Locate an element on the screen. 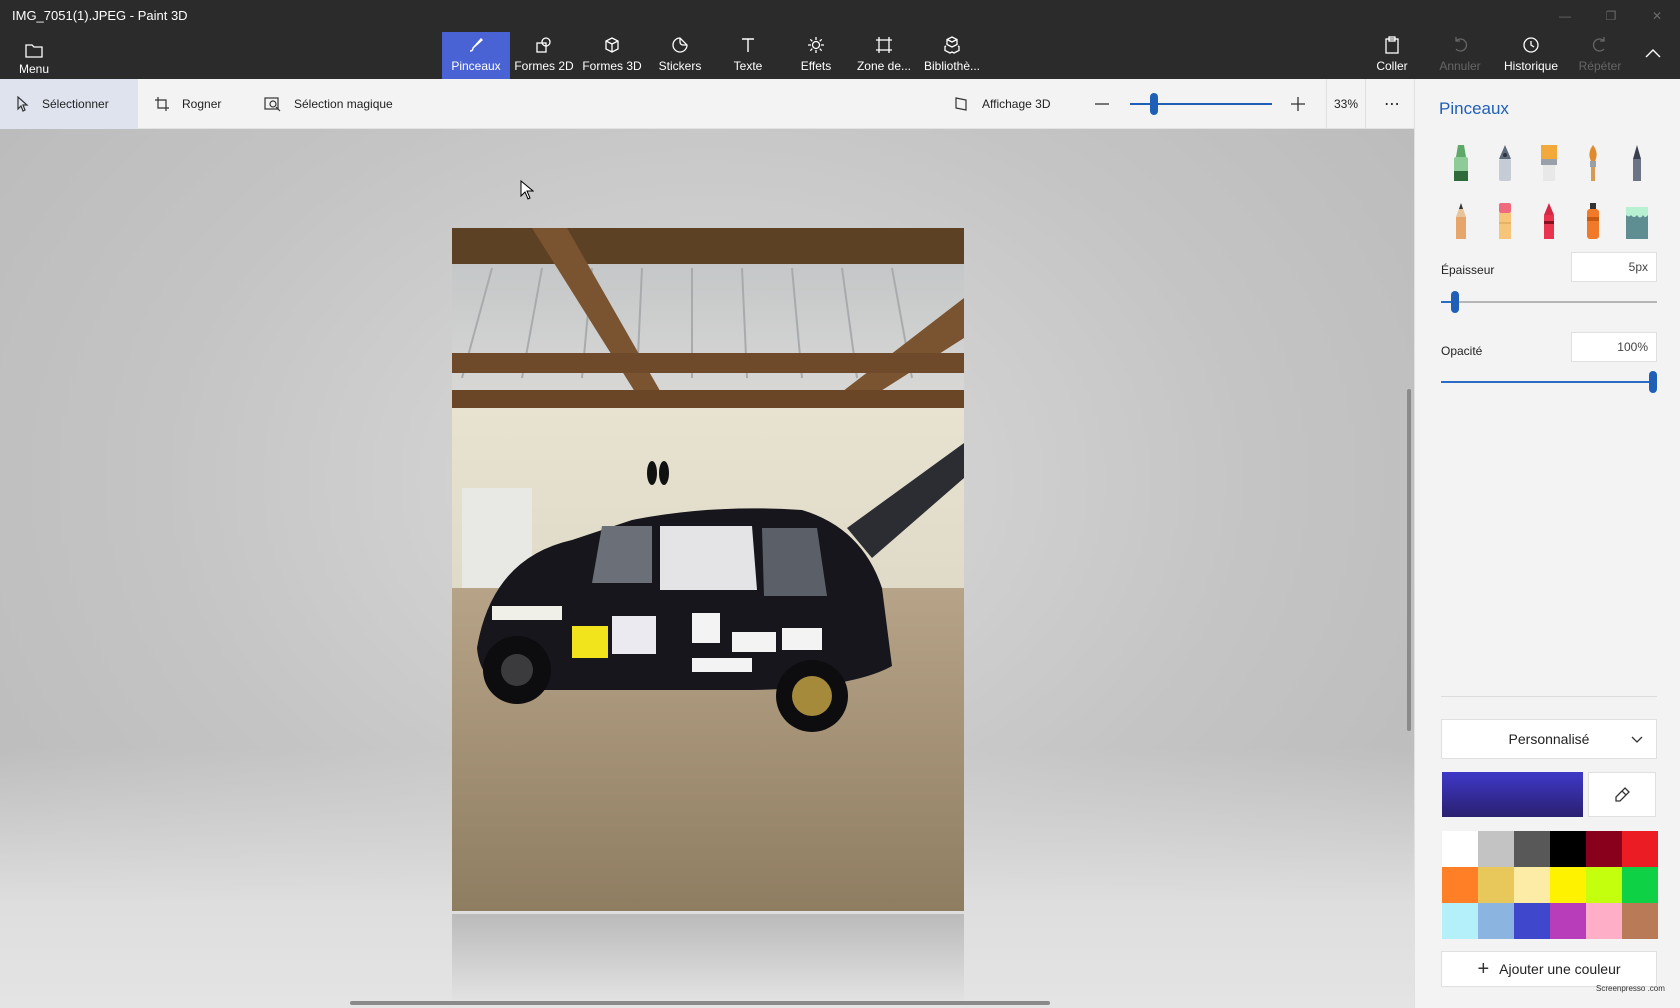 This screenshot has height=1008, width=1680. opacity-input: 100% is located at coordinates (1614, 347).